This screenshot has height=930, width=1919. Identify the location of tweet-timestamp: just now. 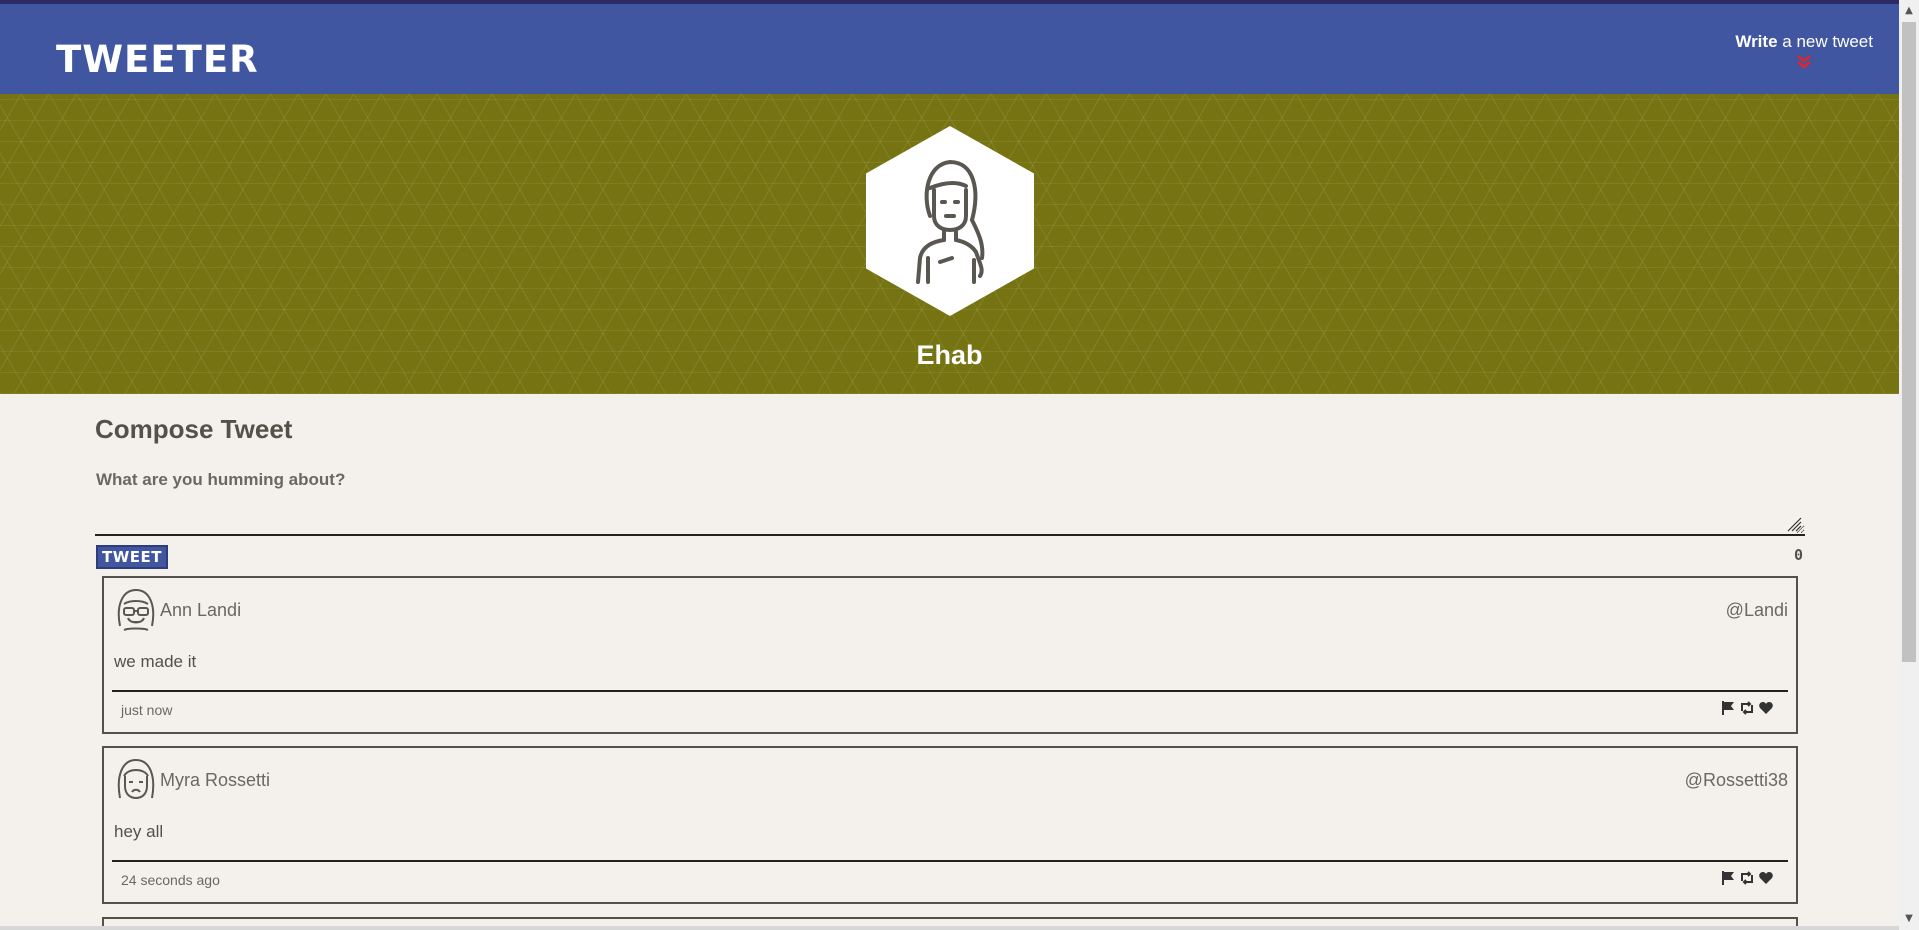
(147, 710).